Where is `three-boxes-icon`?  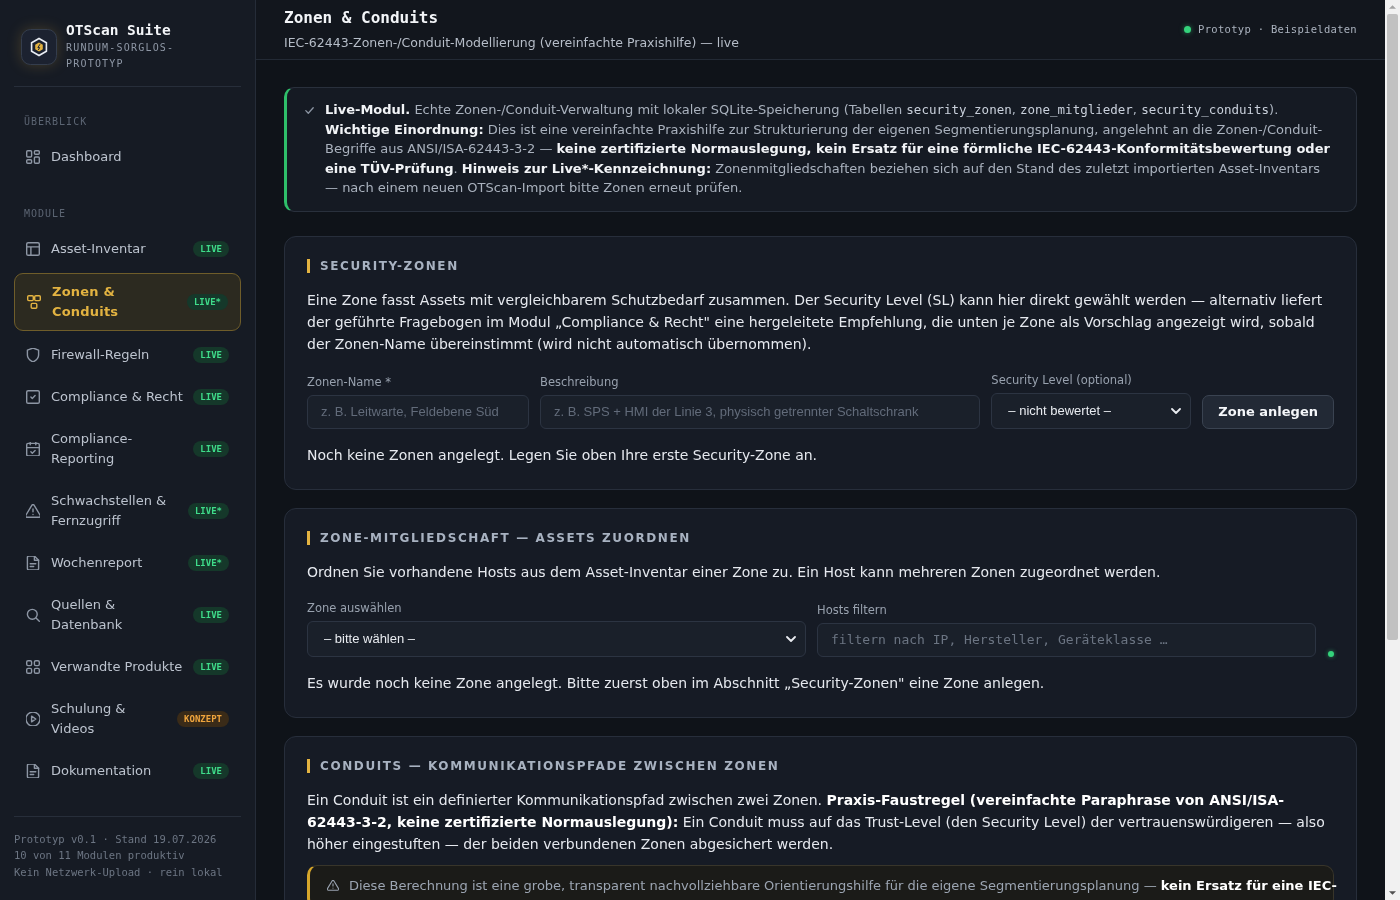
three-boxes-icon is located at coordinates (34, 302).